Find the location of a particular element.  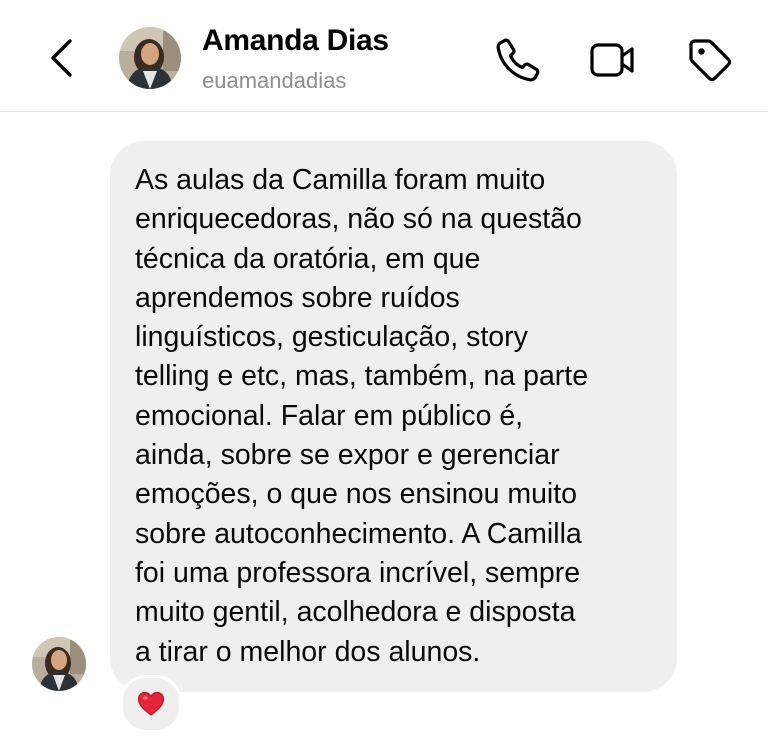

contact-username: euamandadias is located at coordinates (274, 81).